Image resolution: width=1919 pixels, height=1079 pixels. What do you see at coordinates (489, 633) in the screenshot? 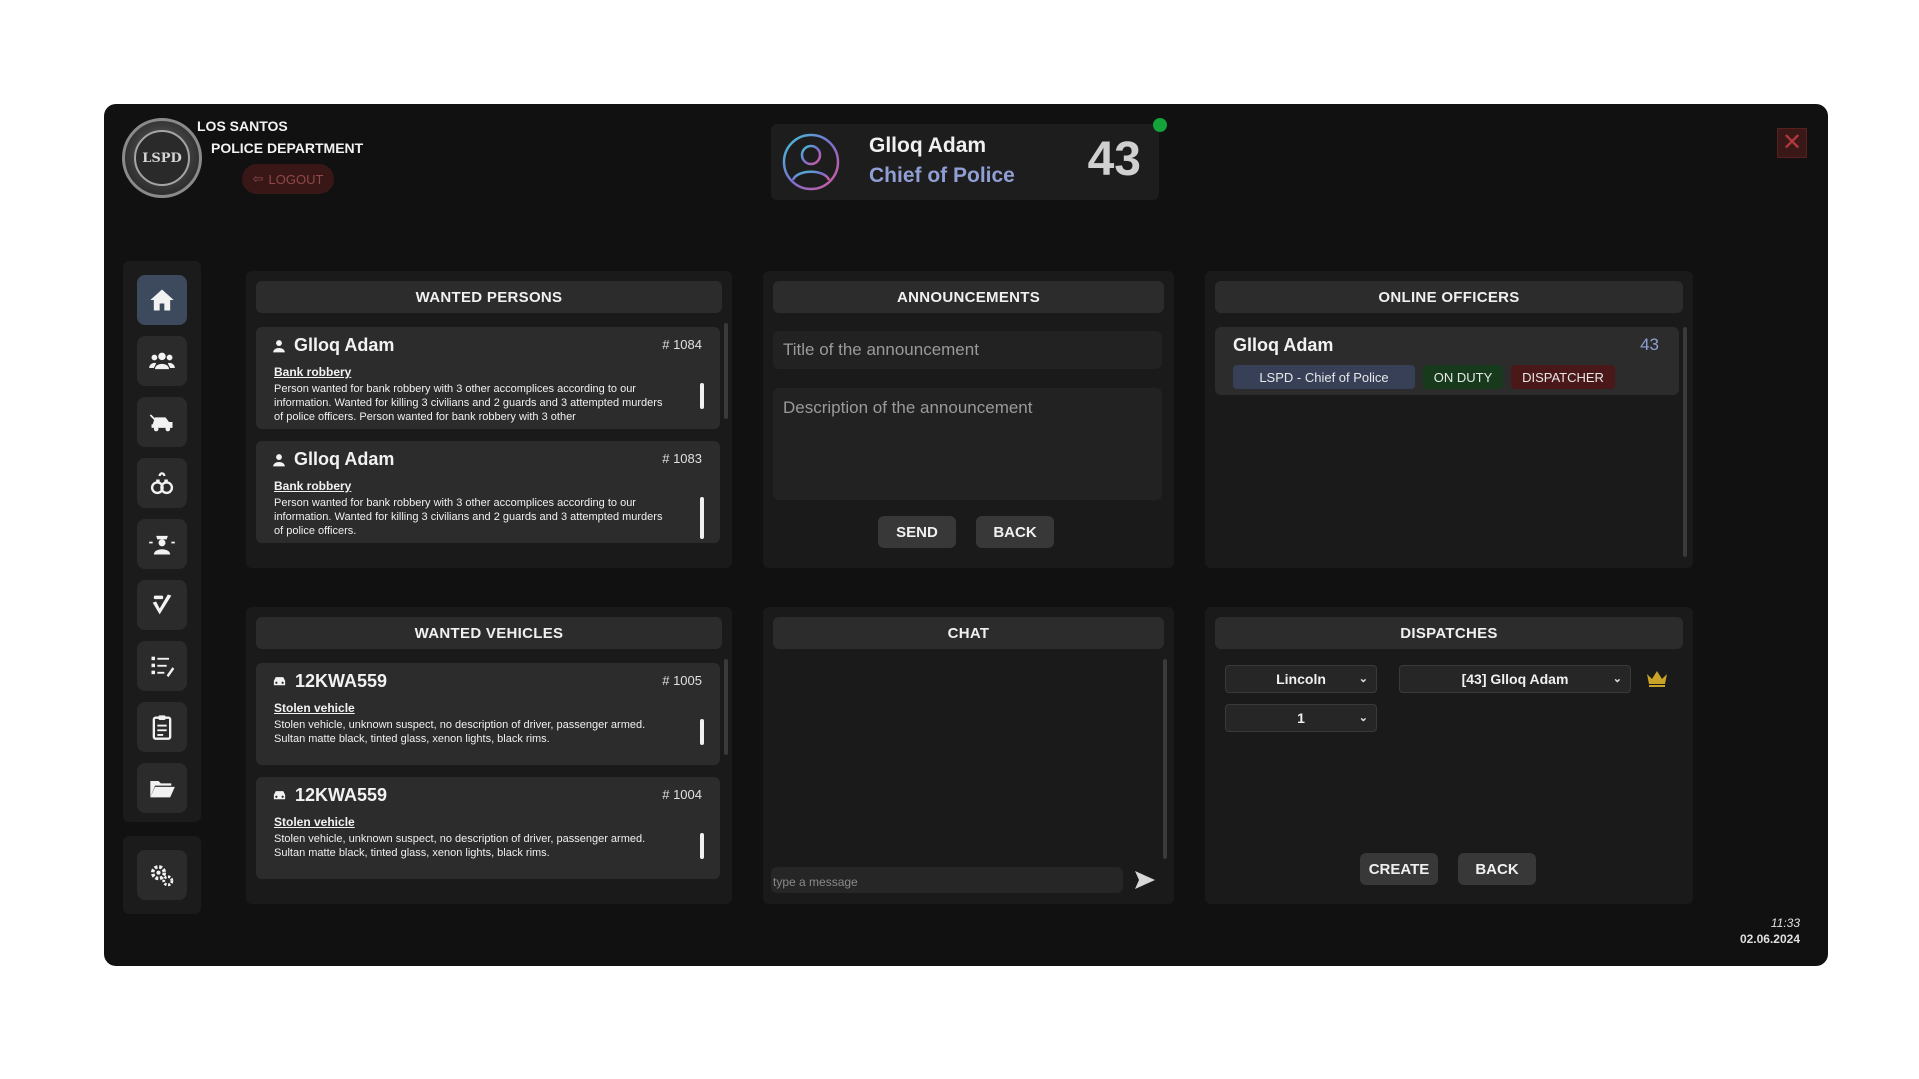
I see `wanted-vehicles-title: WANTED VEHICLES` at bounding box center [489, 633].